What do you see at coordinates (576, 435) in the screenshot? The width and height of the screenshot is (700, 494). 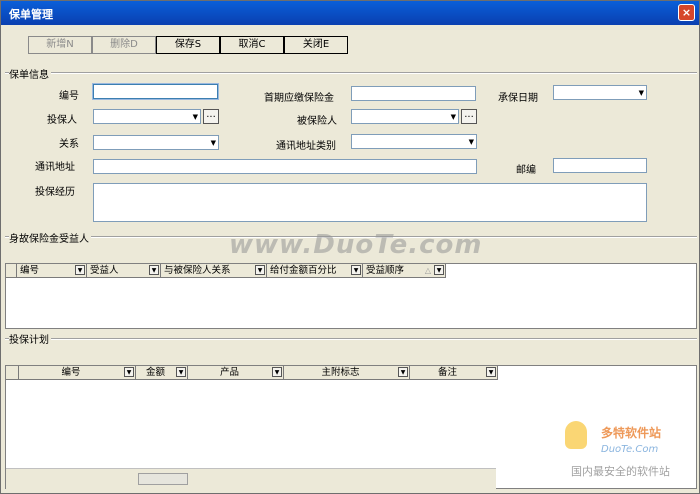 I see `mascot-logo-icon` at bounding box center [576, 435].